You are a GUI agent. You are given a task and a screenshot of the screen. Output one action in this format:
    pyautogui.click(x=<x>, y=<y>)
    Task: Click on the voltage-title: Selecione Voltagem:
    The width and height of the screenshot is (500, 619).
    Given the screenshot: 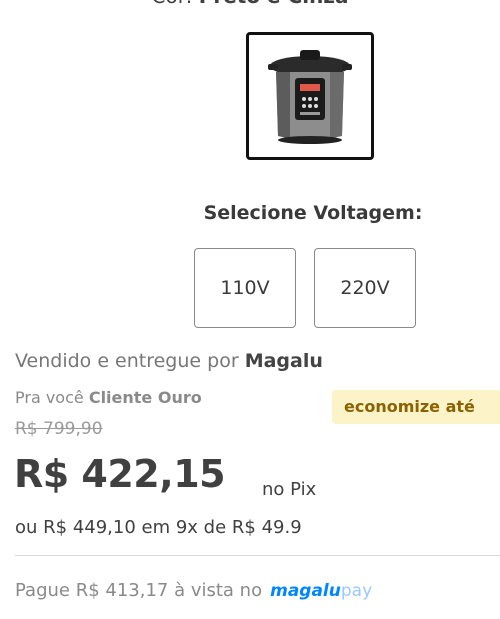 What is the action you would take?
    pyautogui.click(x=313, y=213)
    